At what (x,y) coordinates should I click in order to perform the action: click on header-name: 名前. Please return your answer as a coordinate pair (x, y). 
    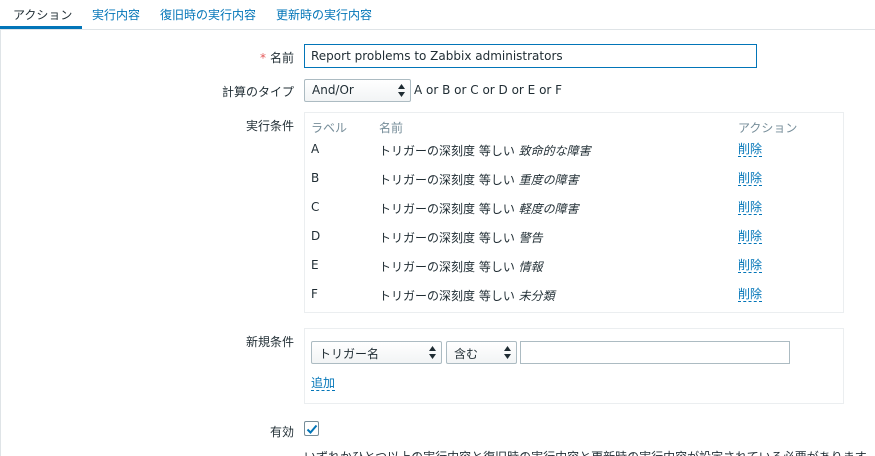
    Looking at the image, I should click on (391, 128).